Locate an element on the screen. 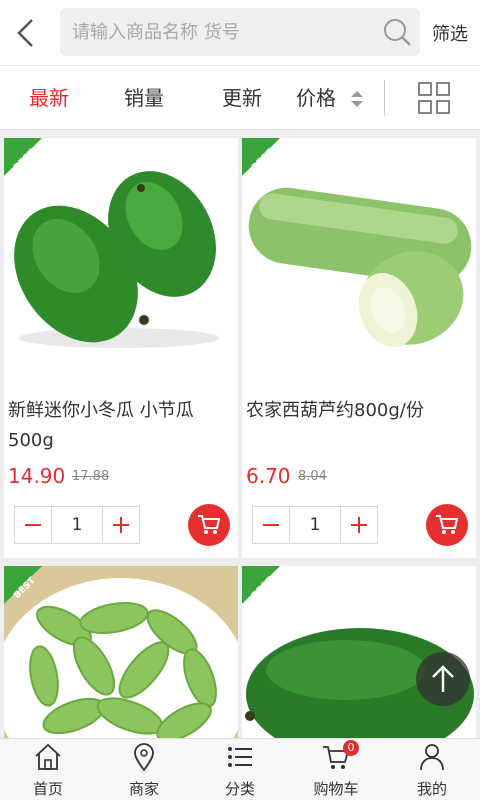 The width and height of the screenshot is (480, 800). product-price: 14.90 is located at coordinates (37, 476).